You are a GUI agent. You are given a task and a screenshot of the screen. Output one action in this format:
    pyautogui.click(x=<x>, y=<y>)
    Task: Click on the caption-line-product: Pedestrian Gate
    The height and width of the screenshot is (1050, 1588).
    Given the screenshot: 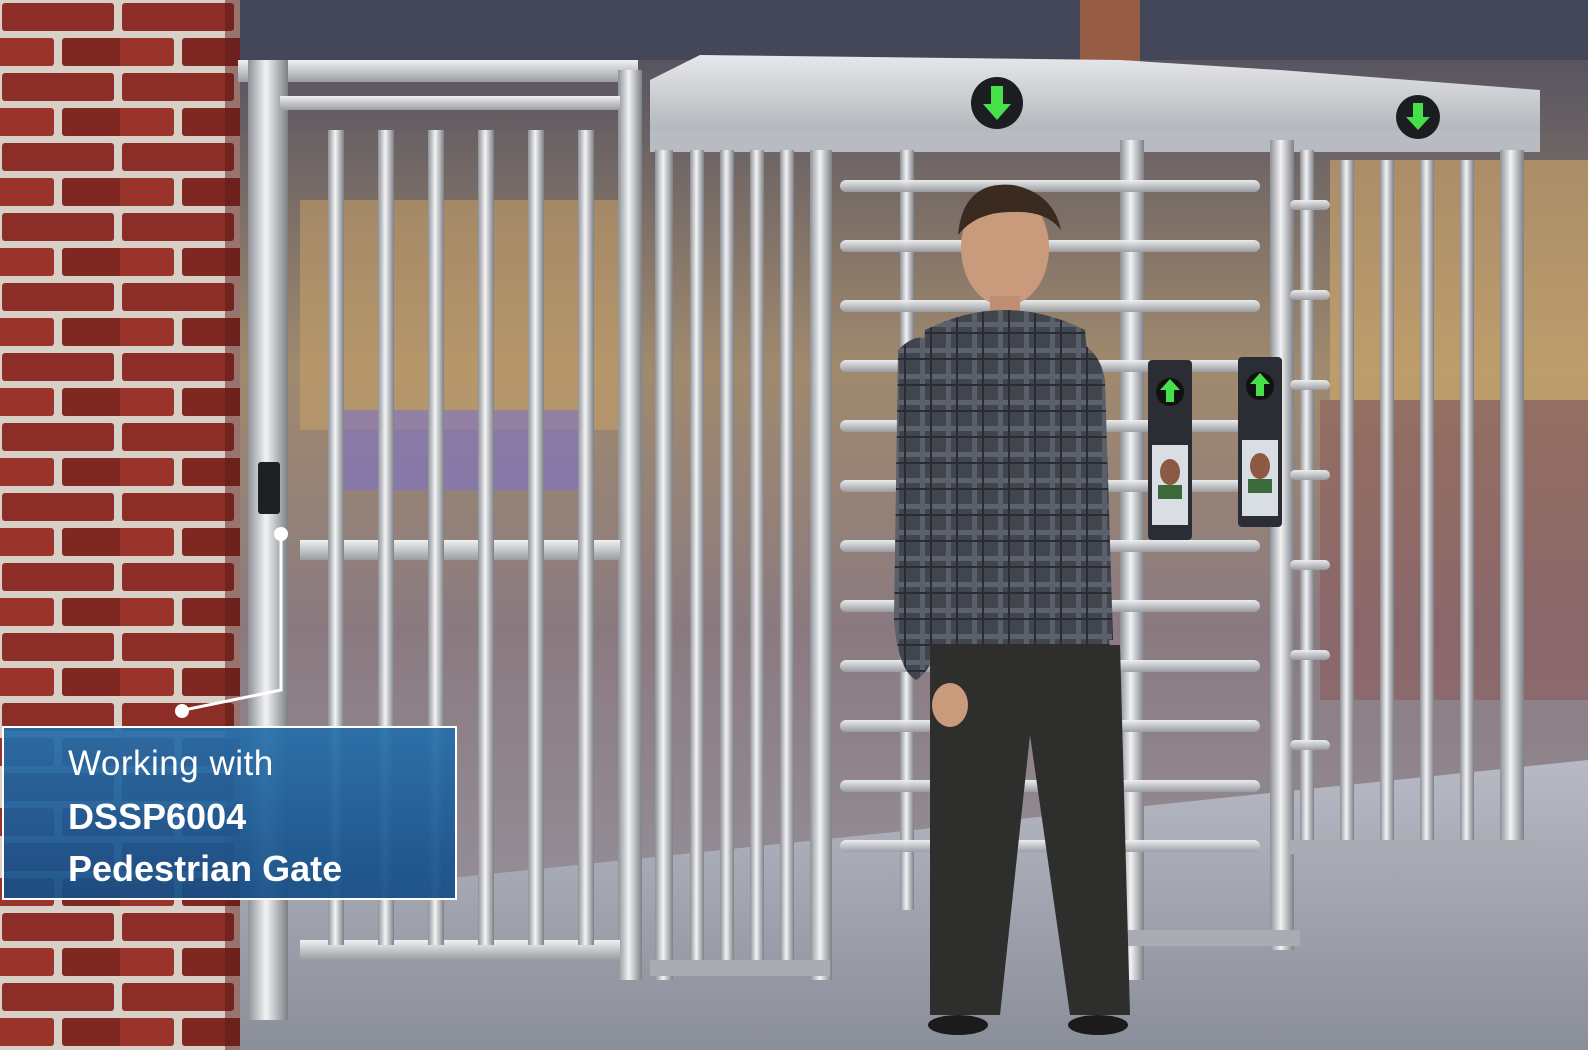 What is the action you would take?
    pyautogui.click(x=205, y=868)
    